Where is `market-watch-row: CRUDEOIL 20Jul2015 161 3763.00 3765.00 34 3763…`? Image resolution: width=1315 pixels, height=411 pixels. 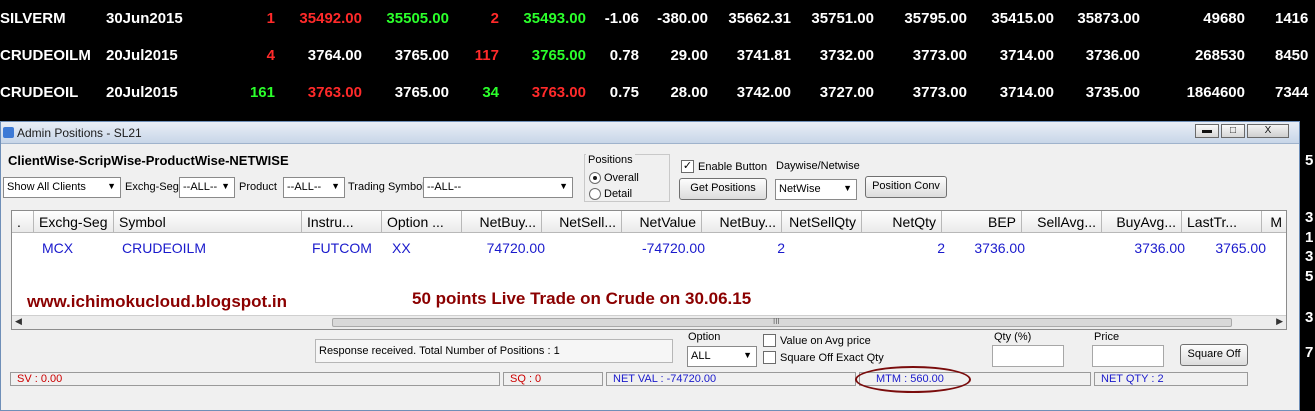
market-watch-row: CRUDEOIL 20Jul2015 161 3763.00 3765.00 34 3763… is located at coordinates (657, 93).